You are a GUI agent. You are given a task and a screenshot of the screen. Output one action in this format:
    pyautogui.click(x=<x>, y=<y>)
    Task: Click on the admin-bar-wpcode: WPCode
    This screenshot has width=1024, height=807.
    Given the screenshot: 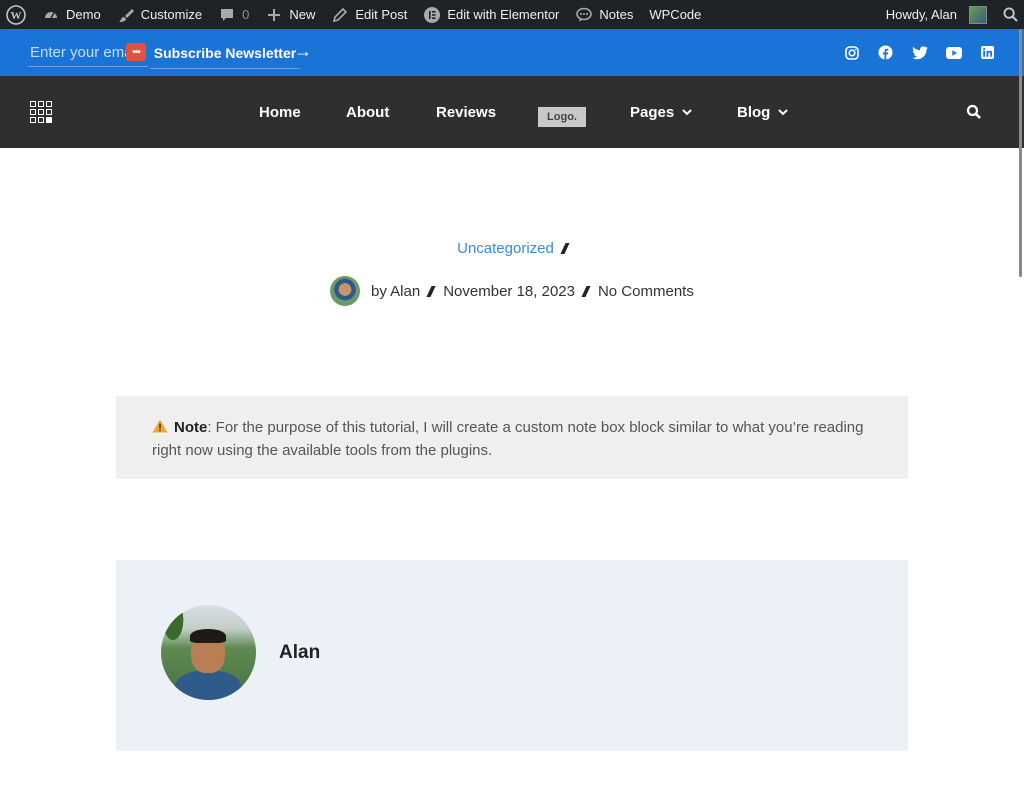 What is the action you would take?
    pyautogui.click(x=675, y=14)
    